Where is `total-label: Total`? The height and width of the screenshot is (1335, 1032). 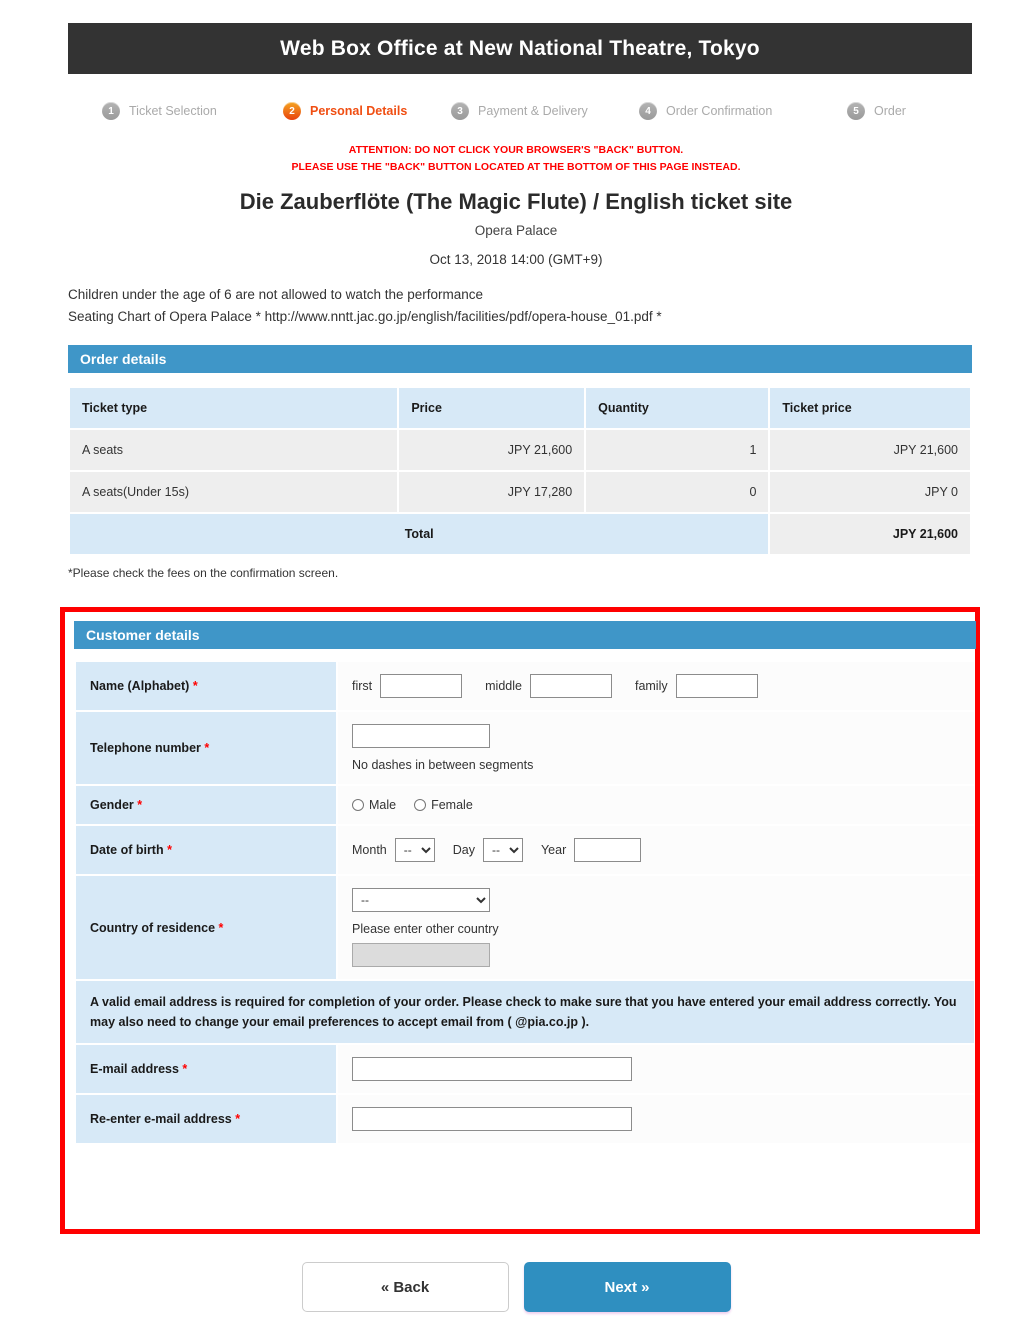
total-label: Total is located at coordinates (419, 534).